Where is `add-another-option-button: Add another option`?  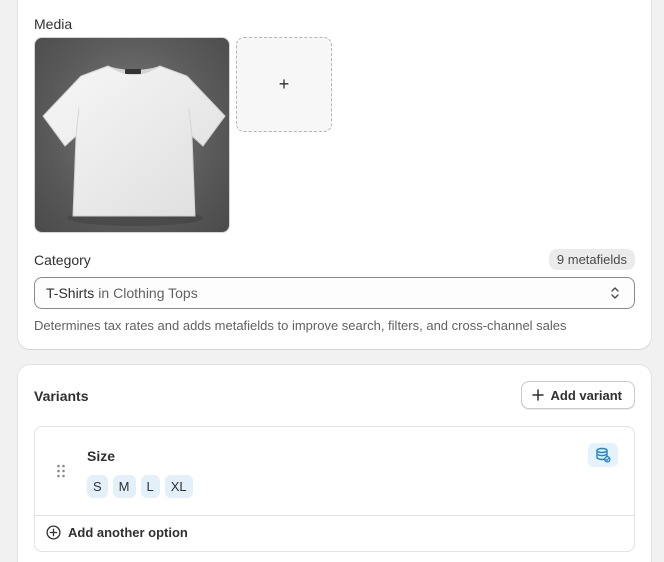 add-another-option-button: Add another option is located at coordinates (117, 532).